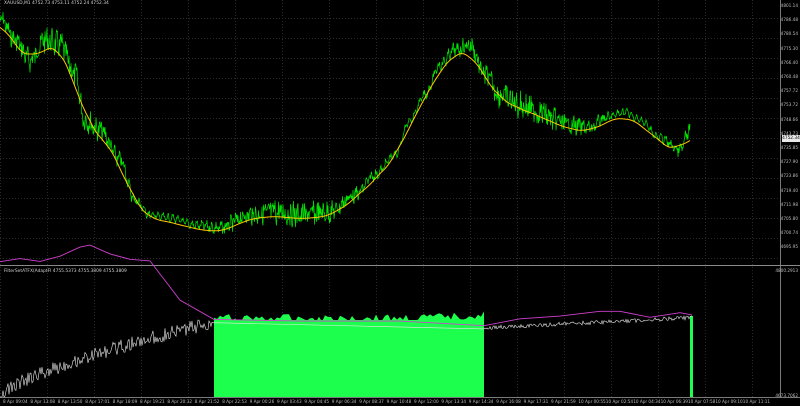  I want to click on time-axis-label: 8 Apr 09:04, so click(15, 401).